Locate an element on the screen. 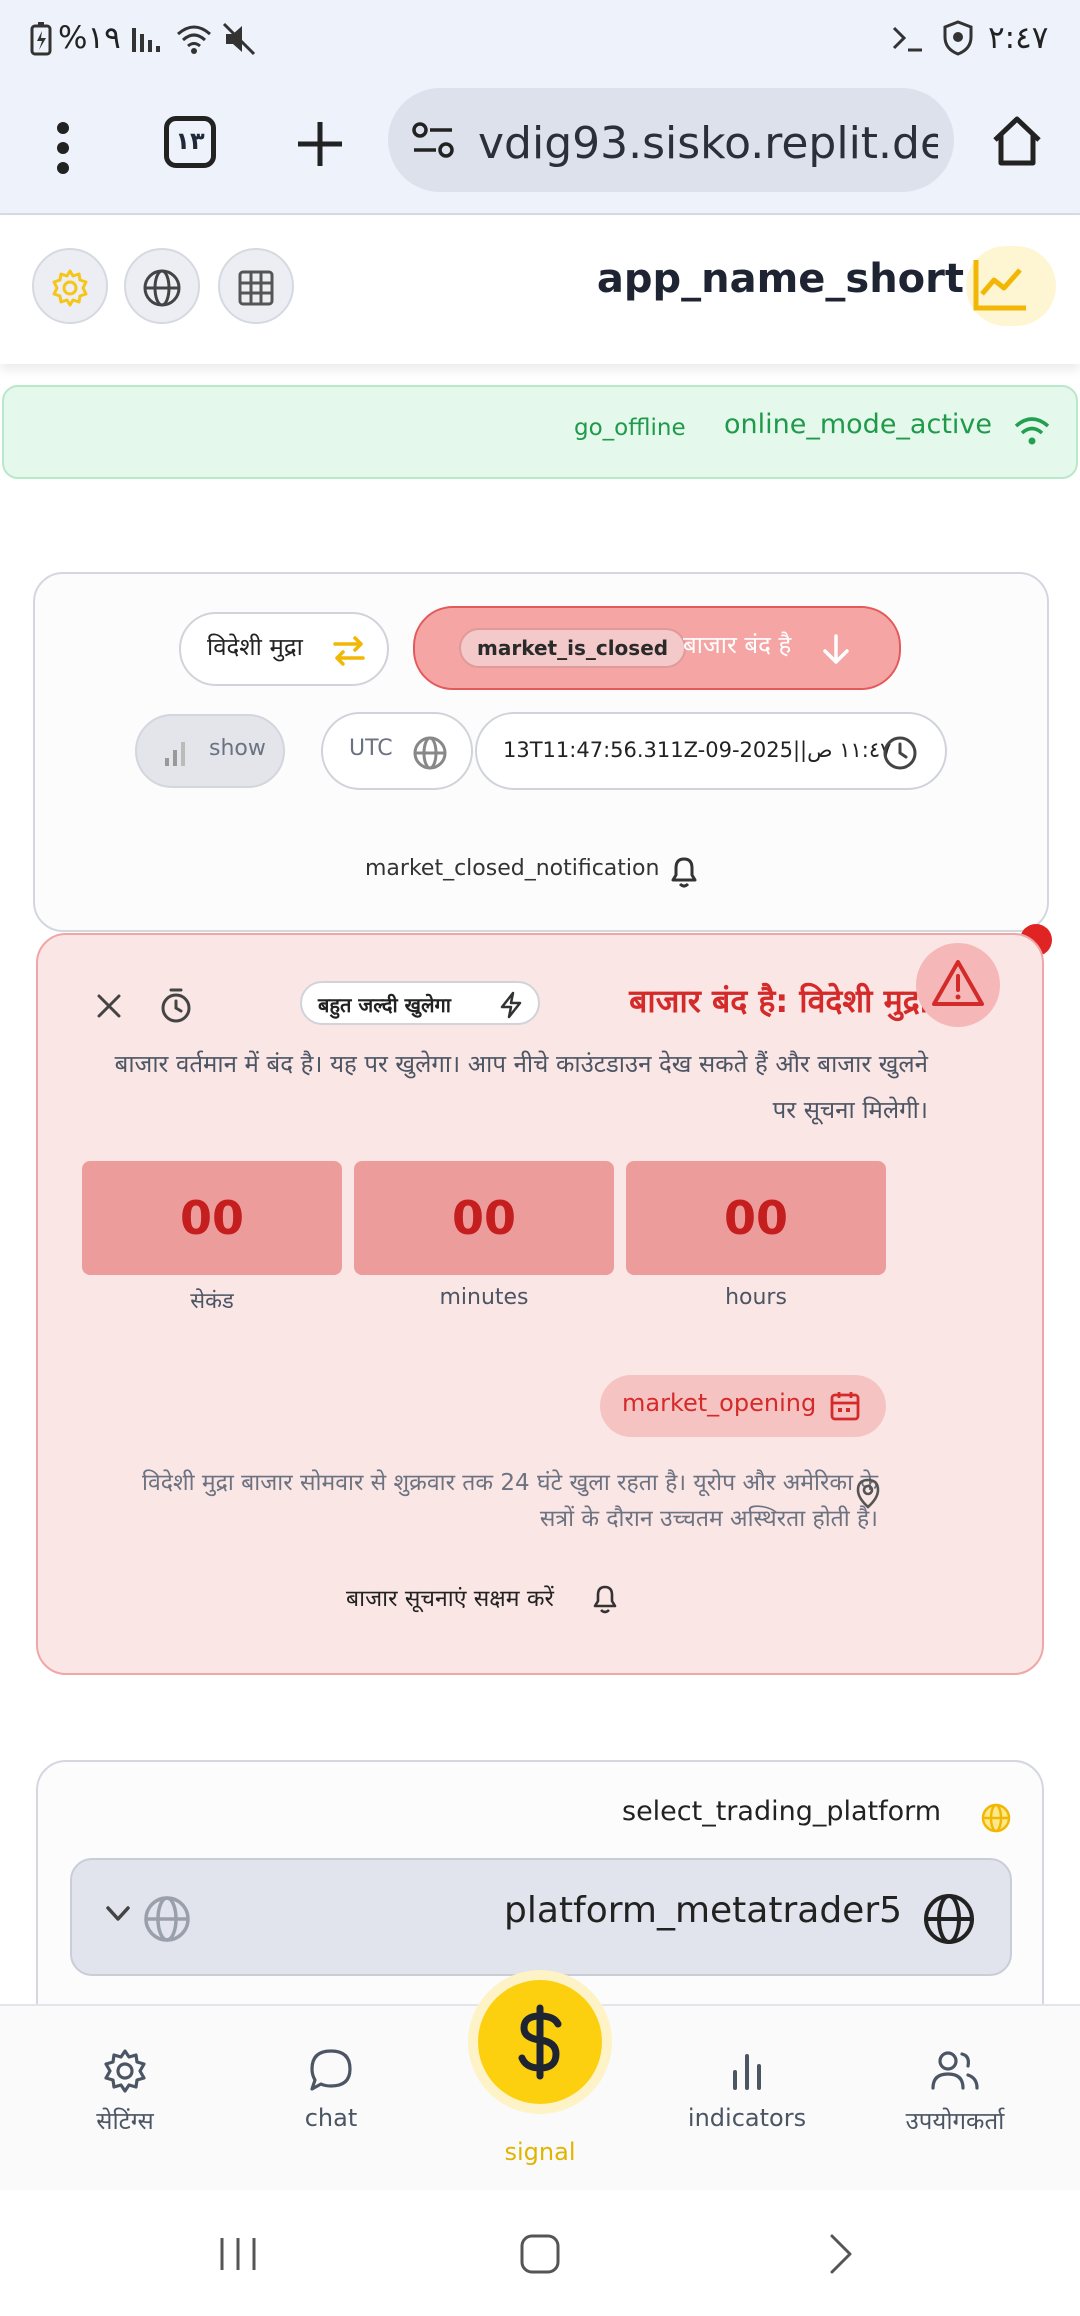 The image size is (1080, 2316). timezone-selector: UTC is located at coordinates (397, 751).